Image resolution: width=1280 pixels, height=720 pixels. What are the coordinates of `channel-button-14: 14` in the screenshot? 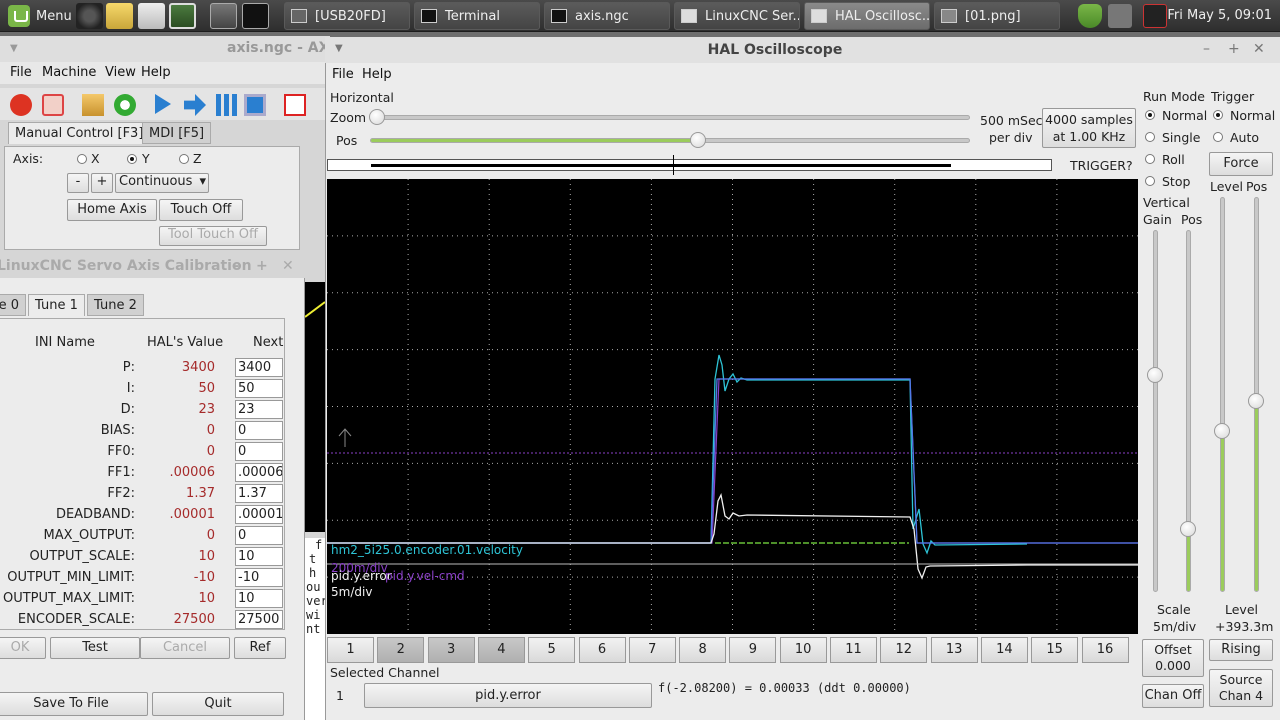 It's located at (1004, 650).